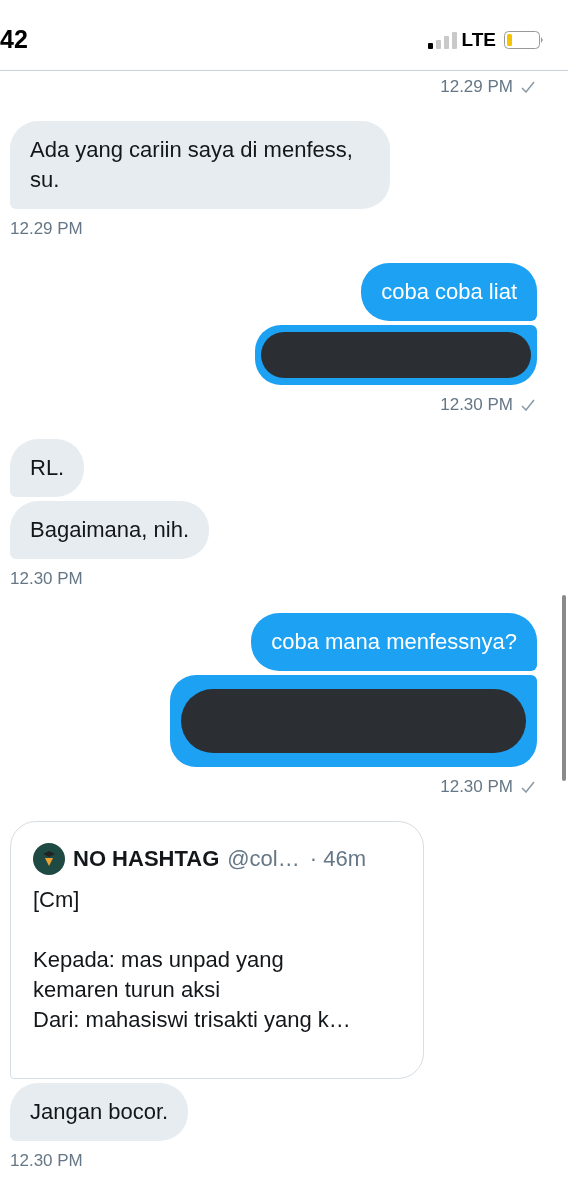 Image resolution: width=568 pixels, height=1200 pixels. Describe the element at coordinates (99, 1112) in the screenshot. I see `message-bubble: Jangan bocor.` at that location.